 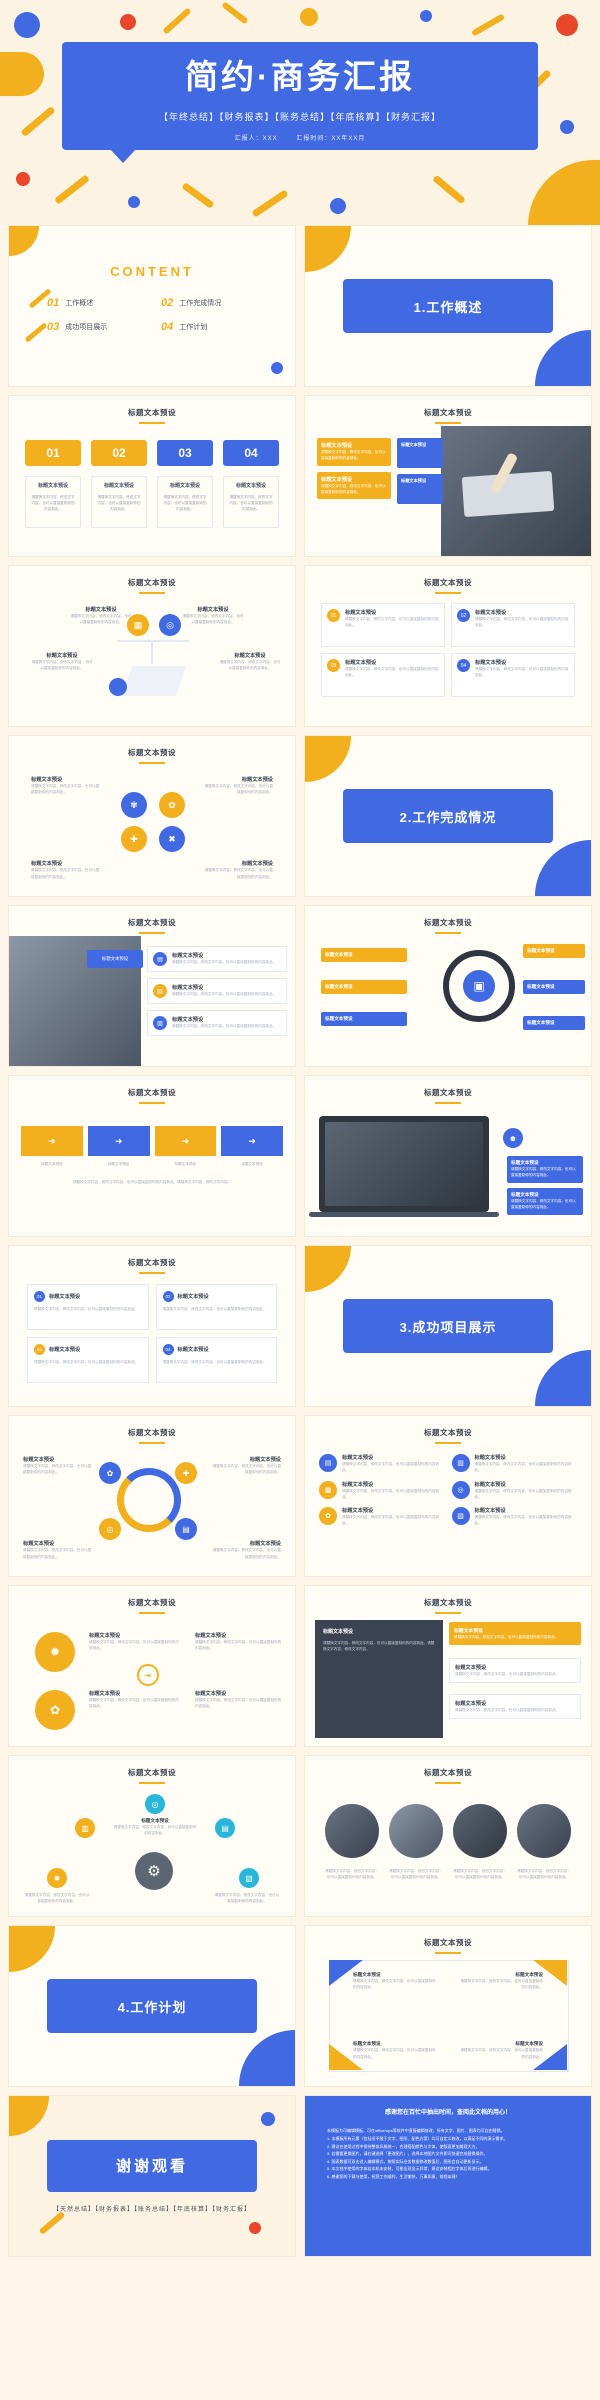 What do you see at coordinates (513, 675) in the screenshot?
I see `list-item: 04 标题文本预设 请替换文字内容，修改文字内容，也可以直接复制你的内容到此。` at bounding box center [513, 675].